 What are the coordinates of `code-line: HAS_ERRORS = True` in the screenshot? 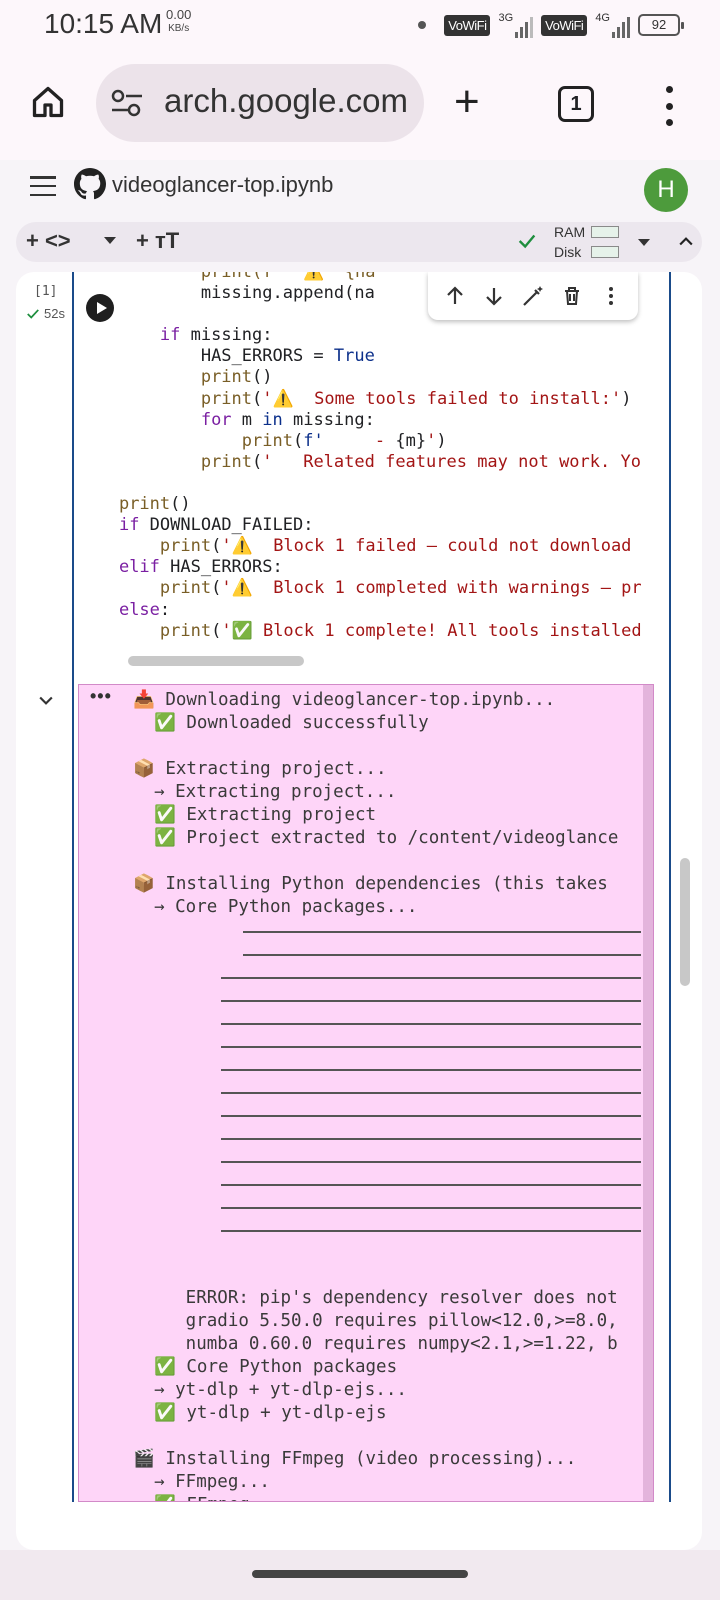 It's located at (373, 356).